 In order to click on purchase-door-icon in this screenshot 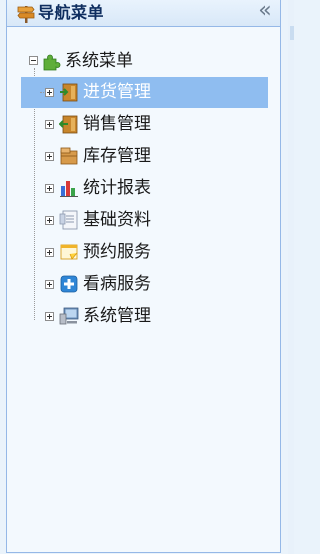, I will do `click(69, 92)`.